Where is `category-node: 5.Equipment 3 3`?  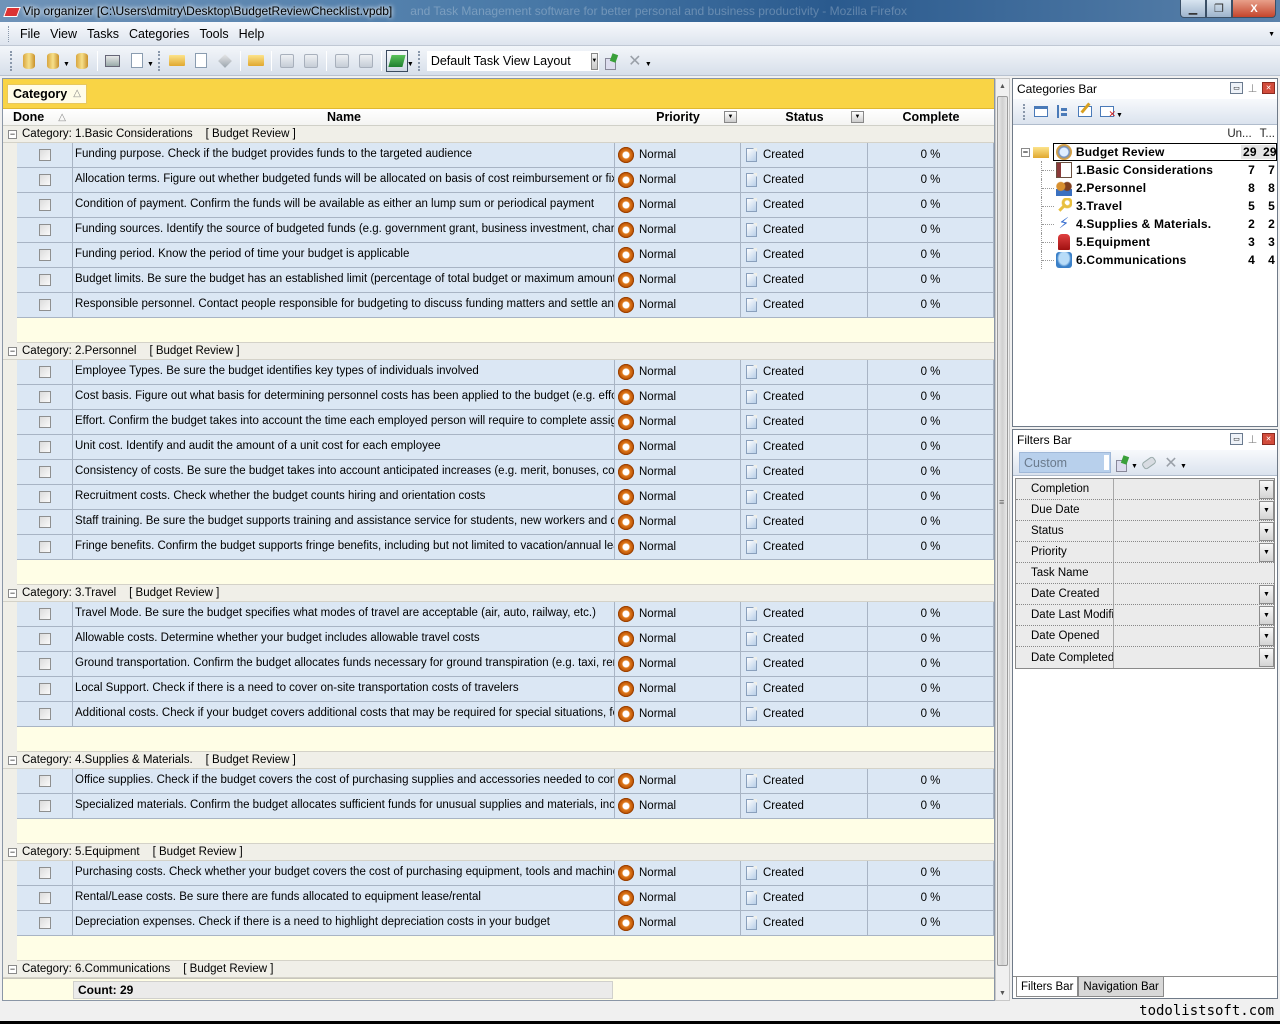
category-node: 5.Equipment 3 3 is located at coordinates (1159, 242).